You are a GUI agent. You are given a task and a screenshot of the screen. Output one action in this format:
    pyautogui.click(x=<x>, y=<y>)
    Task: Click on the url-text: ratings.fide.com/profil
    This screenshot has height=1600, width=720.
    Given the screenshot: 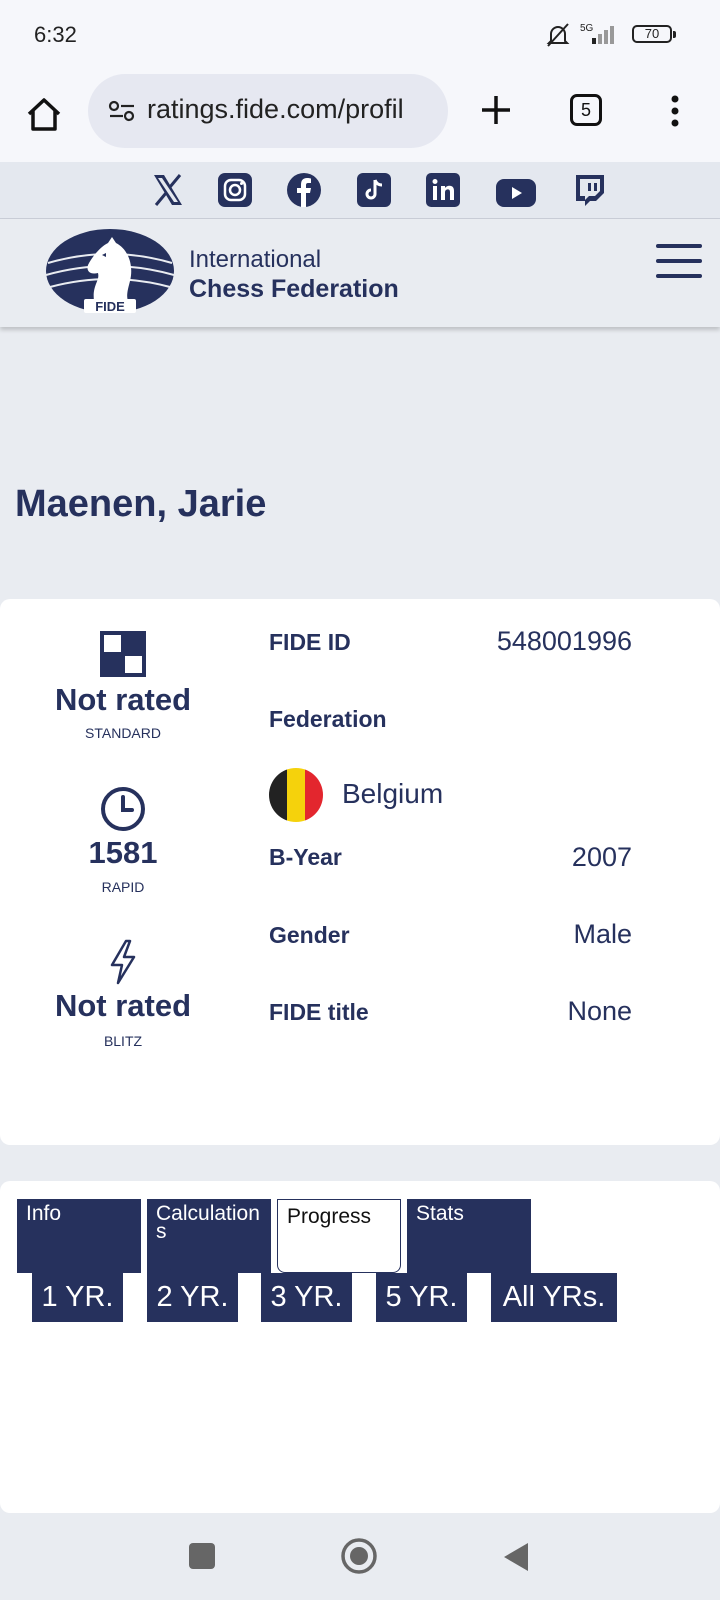 What is the action you would take?
    pyautogui.click(x=292, y=109)
    